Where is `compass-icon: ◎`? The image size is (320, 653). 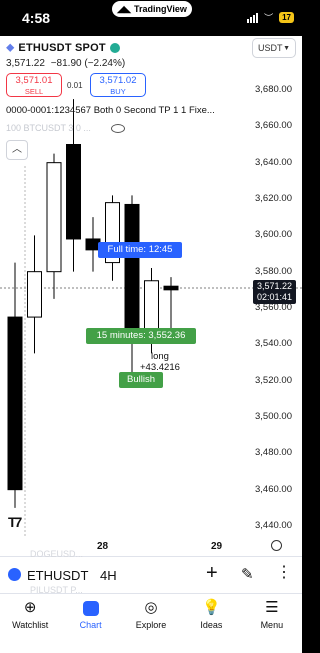
compass-icon: ◎ is located at coordinates (151, 607).